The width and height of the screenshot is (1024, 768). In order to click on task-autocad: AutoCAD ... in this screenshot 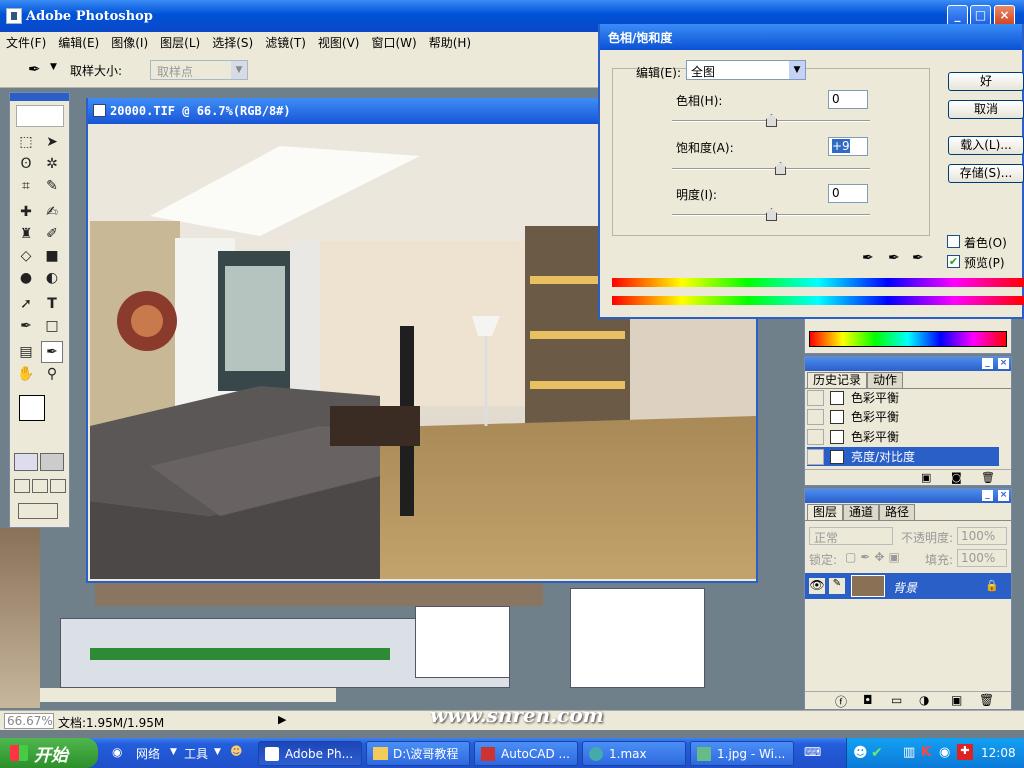, I will do `click(526, 753)`.